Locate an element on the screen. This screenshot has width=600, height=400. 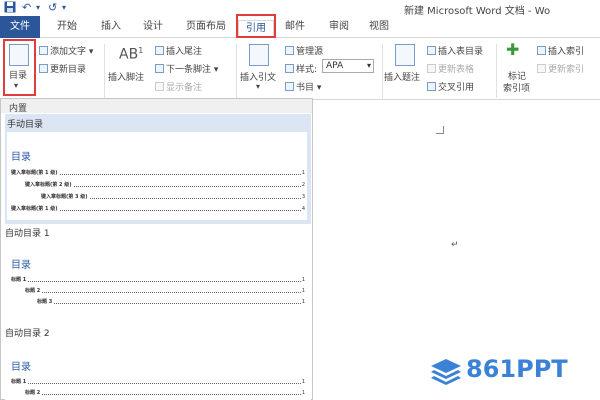
update-index-button: 更新索引 is located at coordinates (560, 68).